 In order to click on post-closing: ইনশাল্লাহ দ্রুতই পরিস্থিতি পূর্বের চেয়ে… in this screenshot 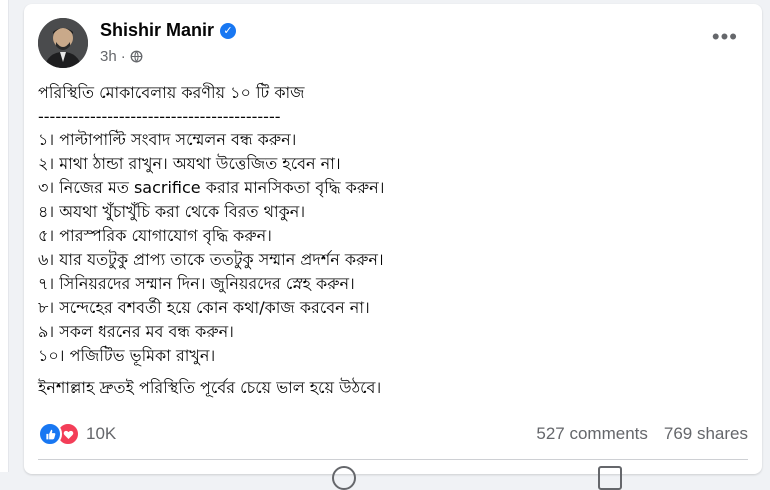, I will do `click(210, 387)`.